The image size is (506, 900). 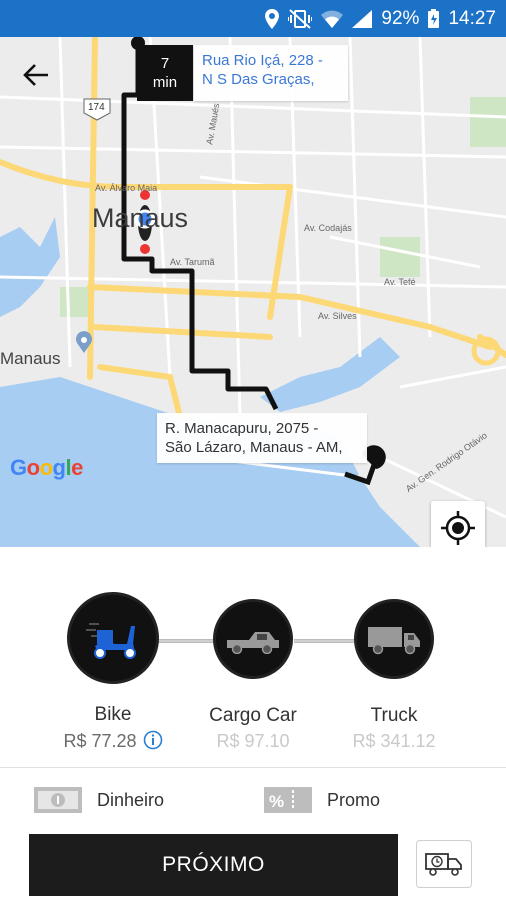 I want to click on vehicle-option-bike: Bike R$ 77.28, so click(x=113, y=672).